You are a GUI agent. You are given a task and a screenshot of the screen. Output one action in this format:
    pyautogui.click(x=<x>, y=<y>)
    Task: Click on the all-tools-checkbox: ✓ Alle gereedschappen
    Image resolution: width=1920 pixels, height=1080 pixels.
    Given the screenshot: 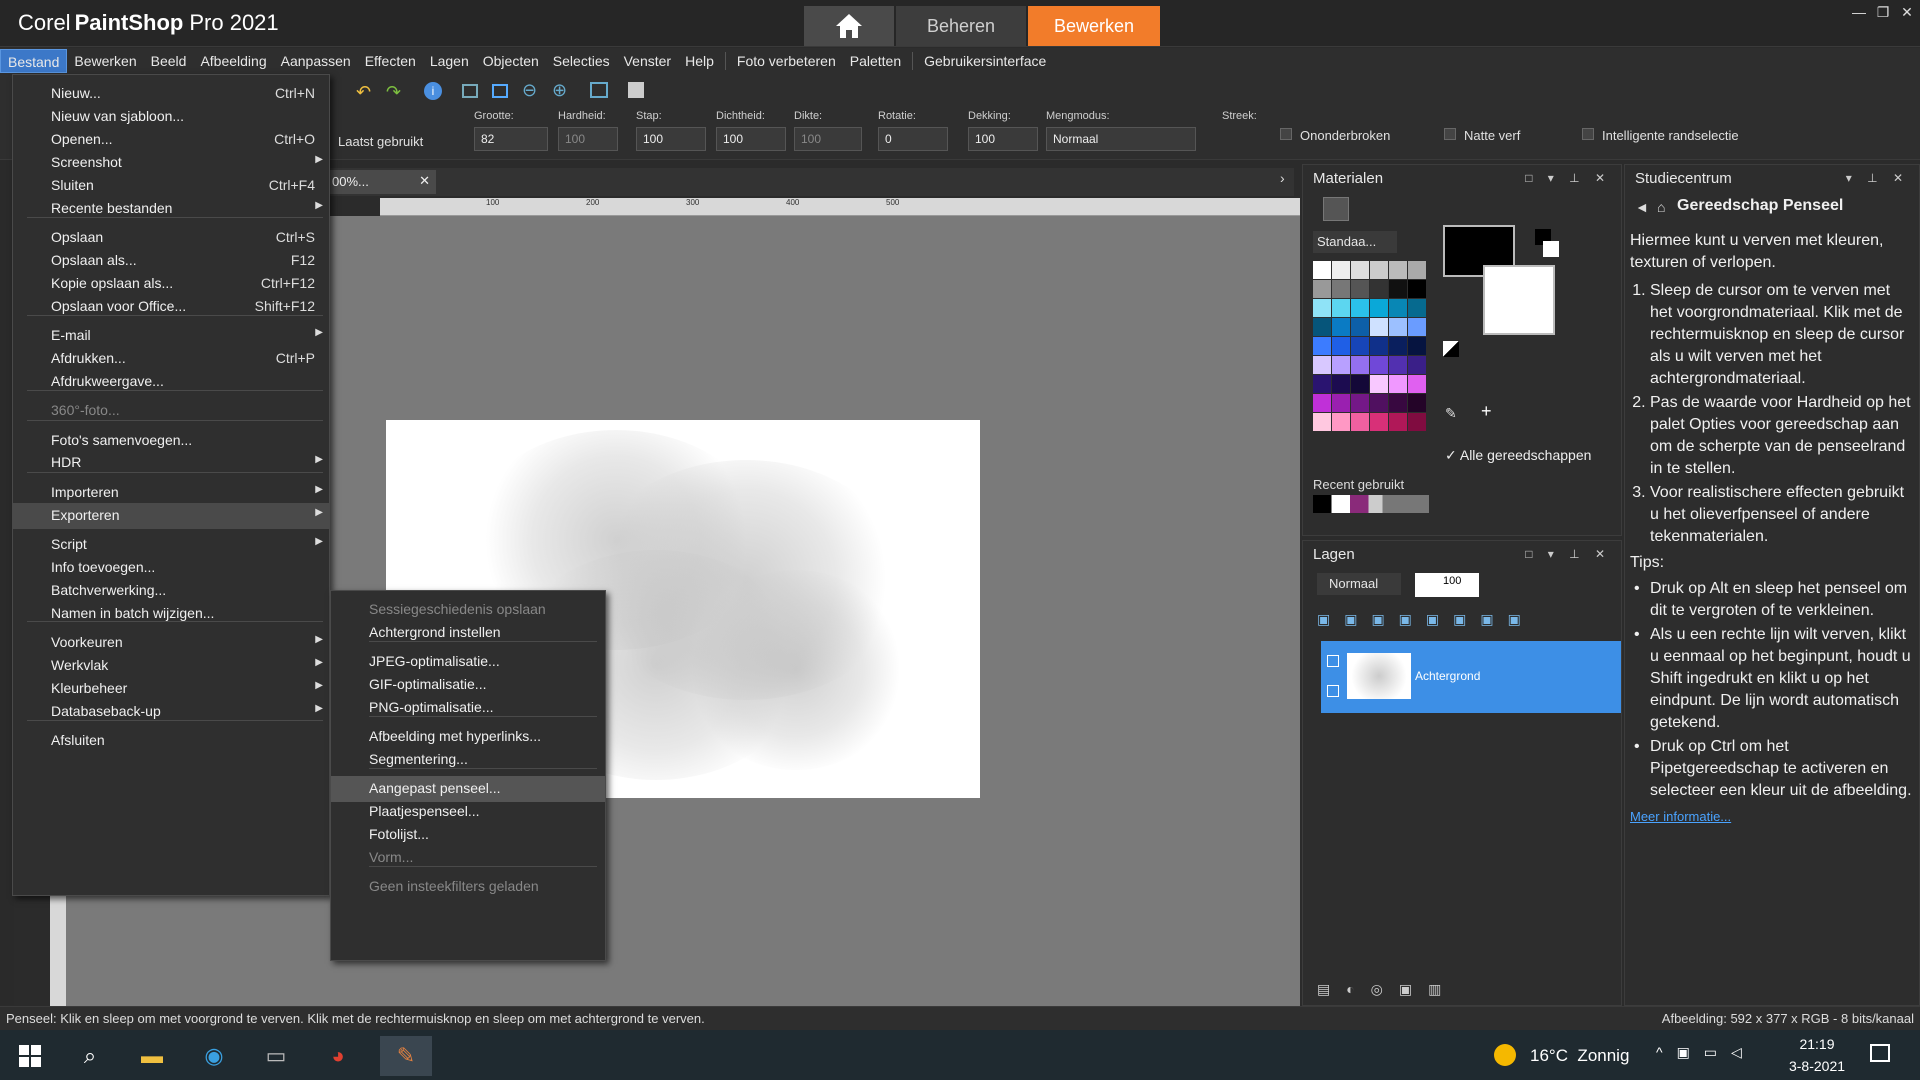 What is the action you would take?
    pyautogui.click(x=1518, y=455)
    